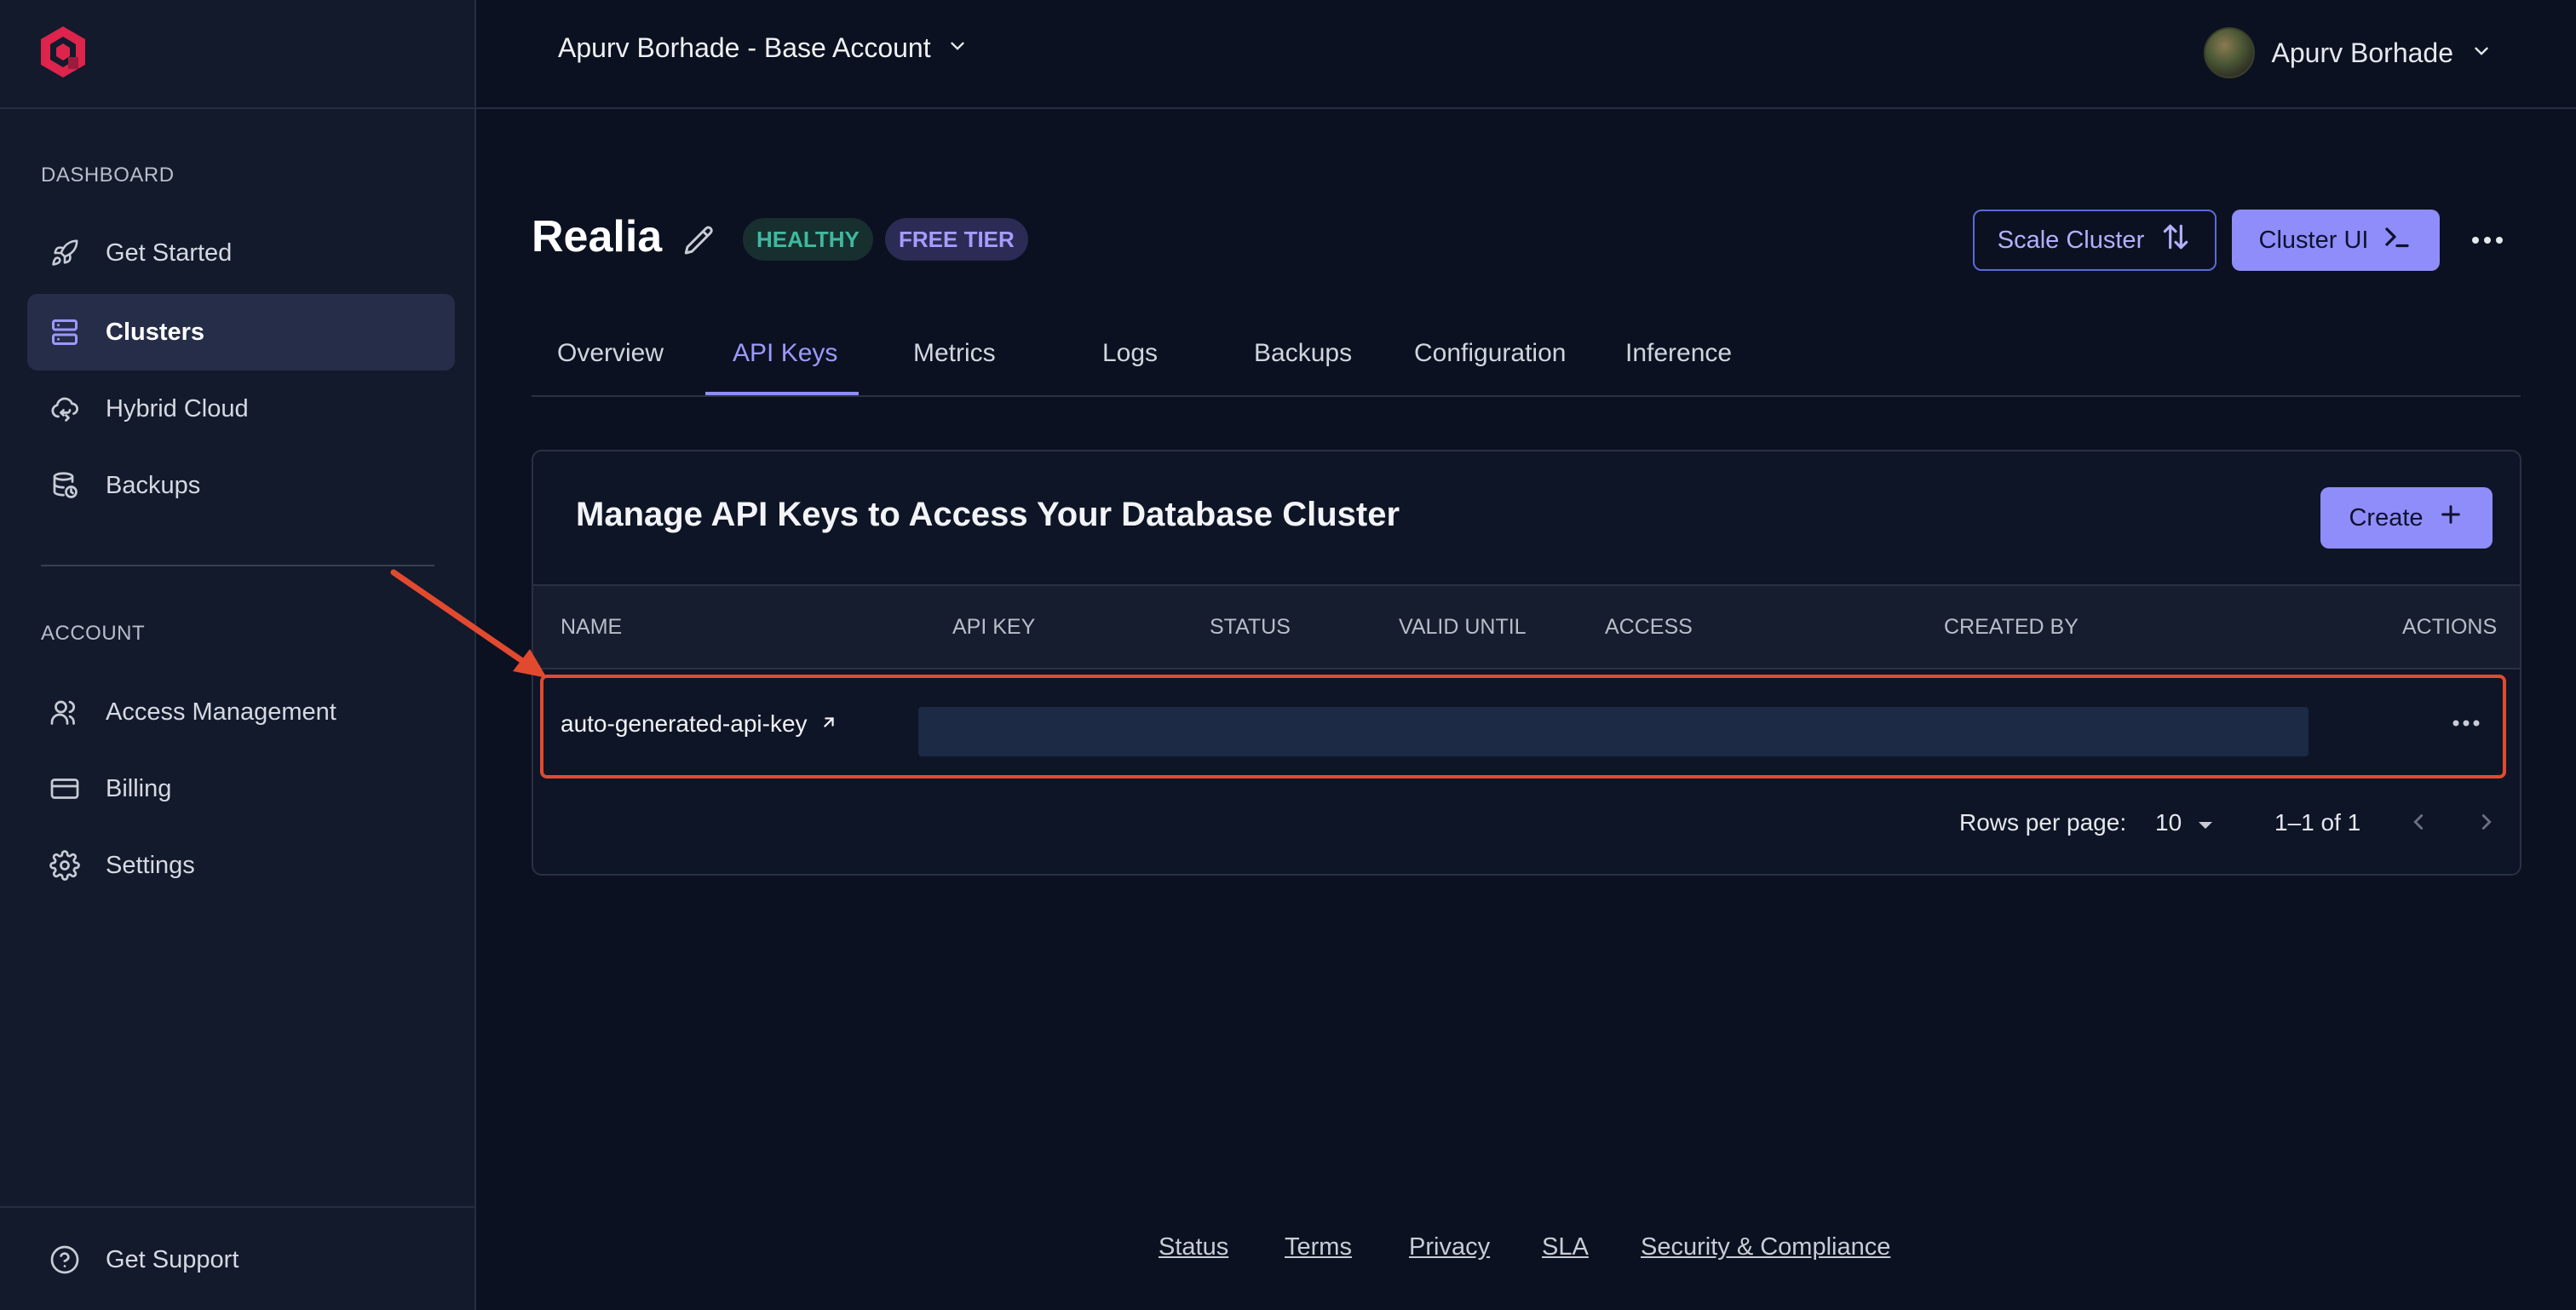  I want to click on account-switcher: Apurv Borhade - Base Account, so click(764, 48).